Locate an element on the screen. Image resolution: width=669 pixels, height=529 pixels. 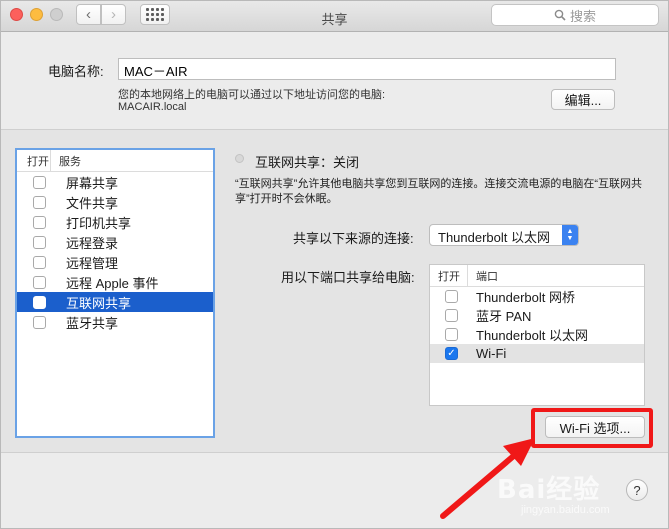
service-label: 远程登录 is located at coordinates (92, 243).